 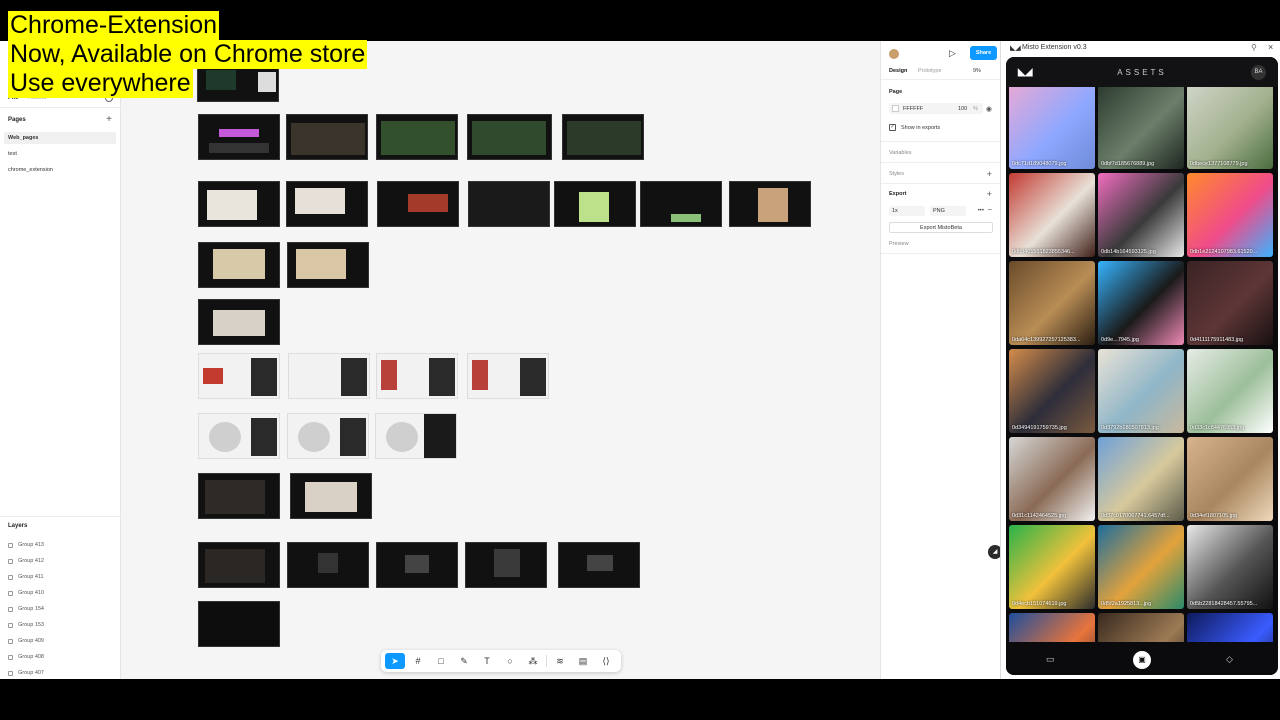 I want to click on export-button: Export MistoBeta, so click(x=941, y=227).